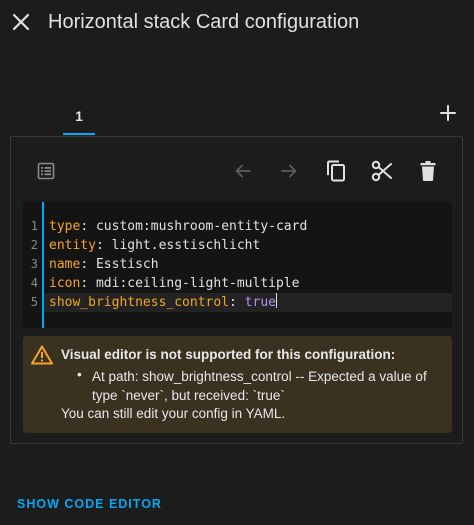 This screenshot has width=474, height=525. Describe the element at coordinates (139, 302) in the screenshot. I see `yaml-key: show_brightness_control` at that location.